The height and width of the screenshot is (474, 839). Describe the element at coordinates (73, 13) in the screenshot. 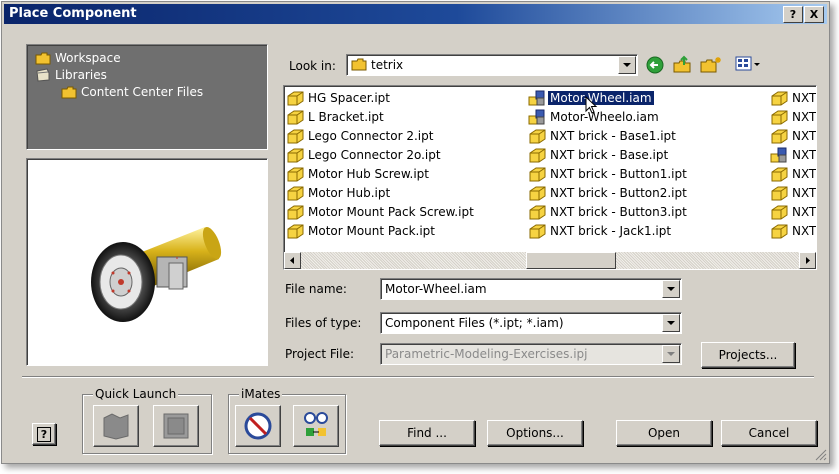

I see `window-title: Place Component` at that location.